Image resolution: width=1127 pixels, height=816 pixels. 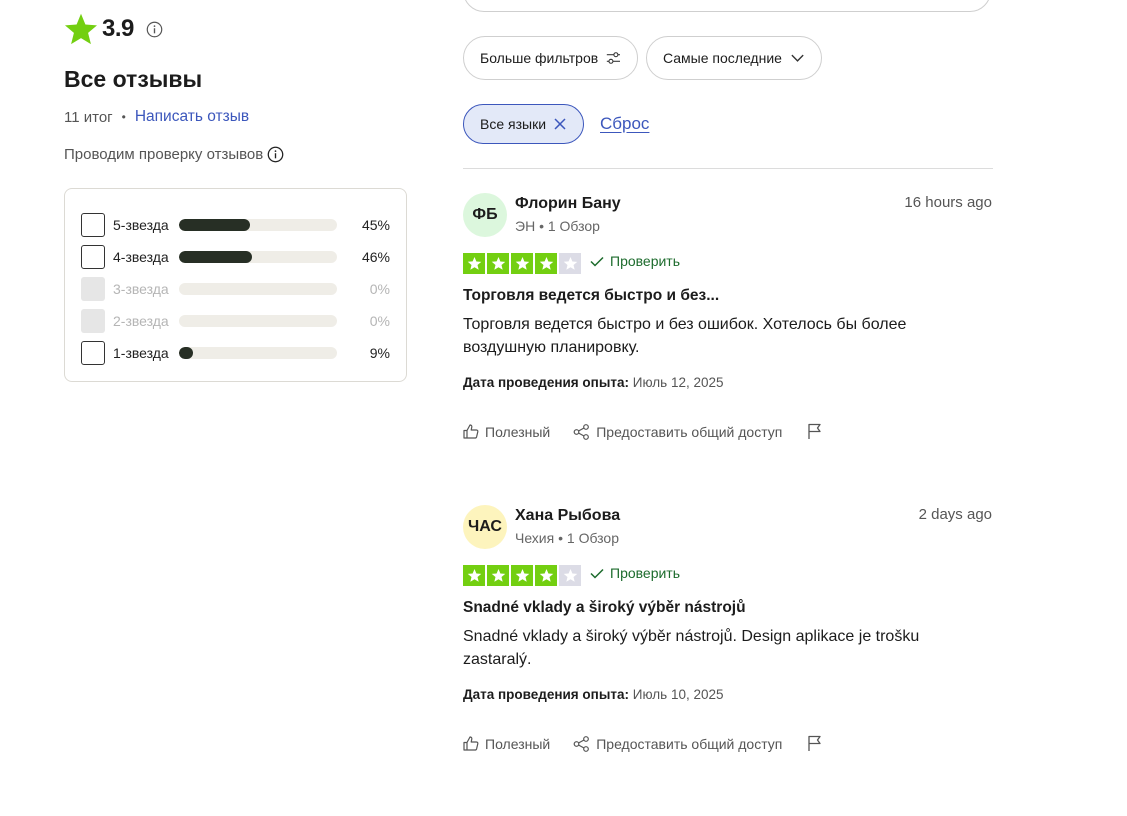 I want to click on thumbs-up-icon, so click(x=471, y=743).